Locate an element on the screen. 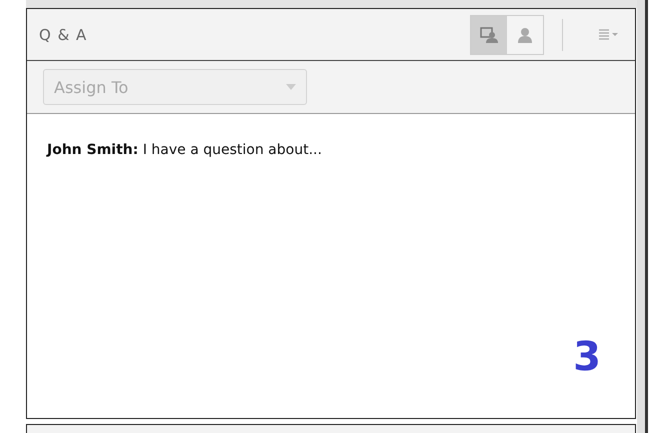  screen-person-icon is located at coordinates (489, 34).